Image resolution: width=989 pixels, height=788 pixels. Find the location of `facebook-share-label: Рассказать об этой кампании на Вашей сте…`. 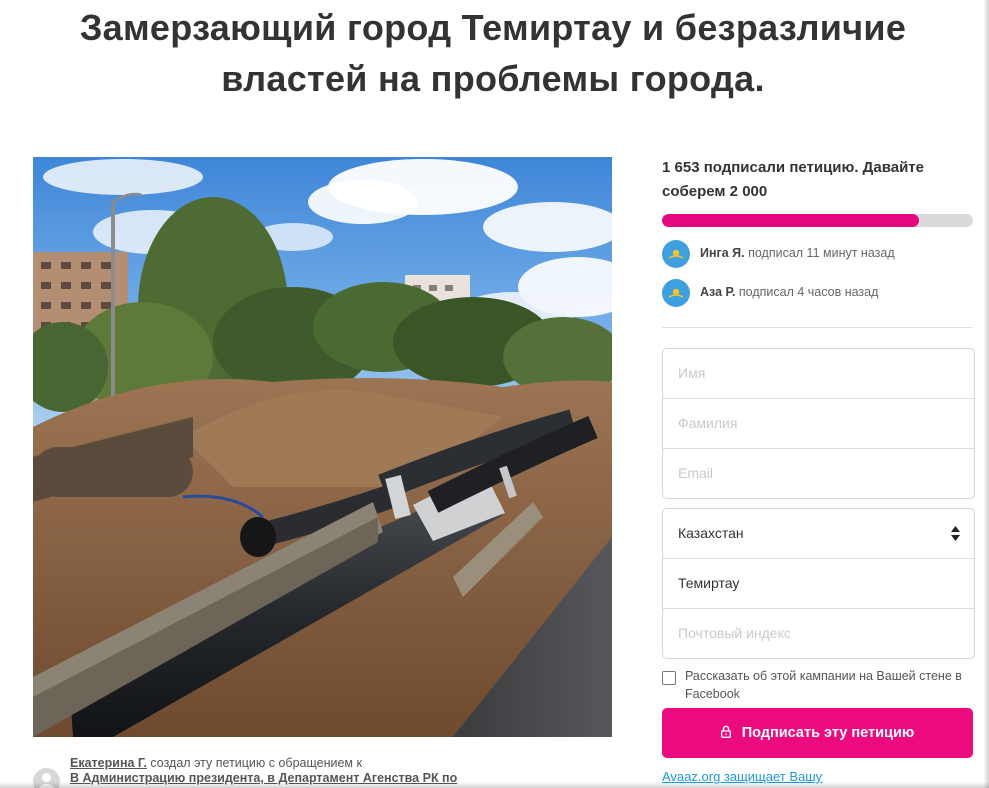

facebook-share-label: Рассказать об этой кампании на Вашей сте… is located at coordinates (823, 685).